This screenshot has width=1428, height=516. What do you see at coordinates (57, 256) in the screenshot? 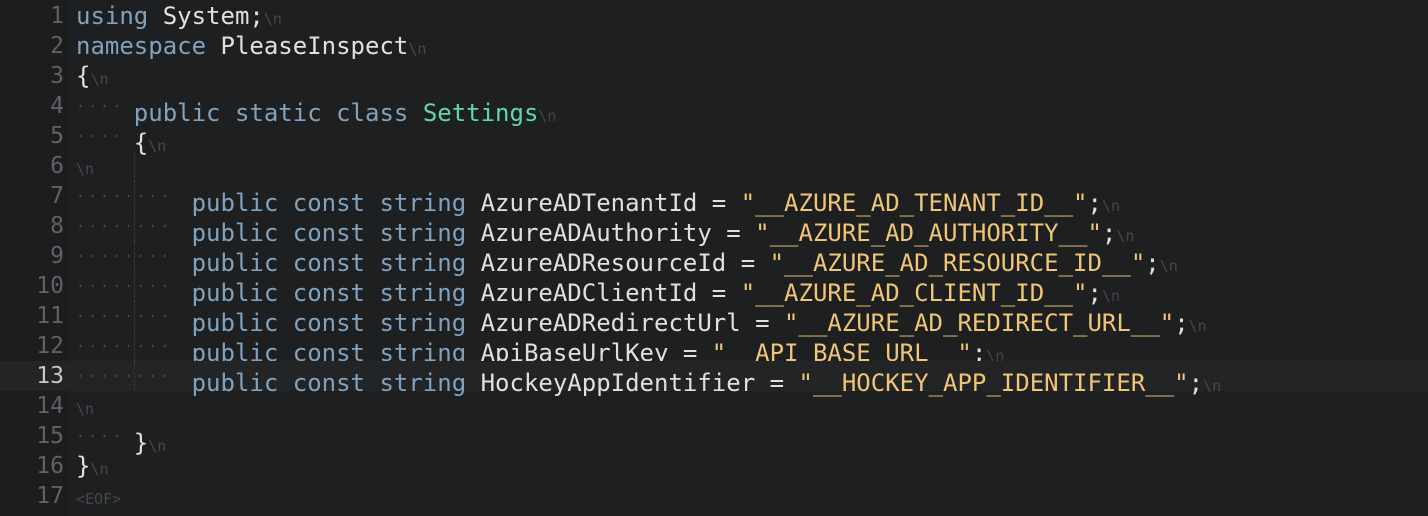
I see `line-number: 9` at bounding box center [57, 256].